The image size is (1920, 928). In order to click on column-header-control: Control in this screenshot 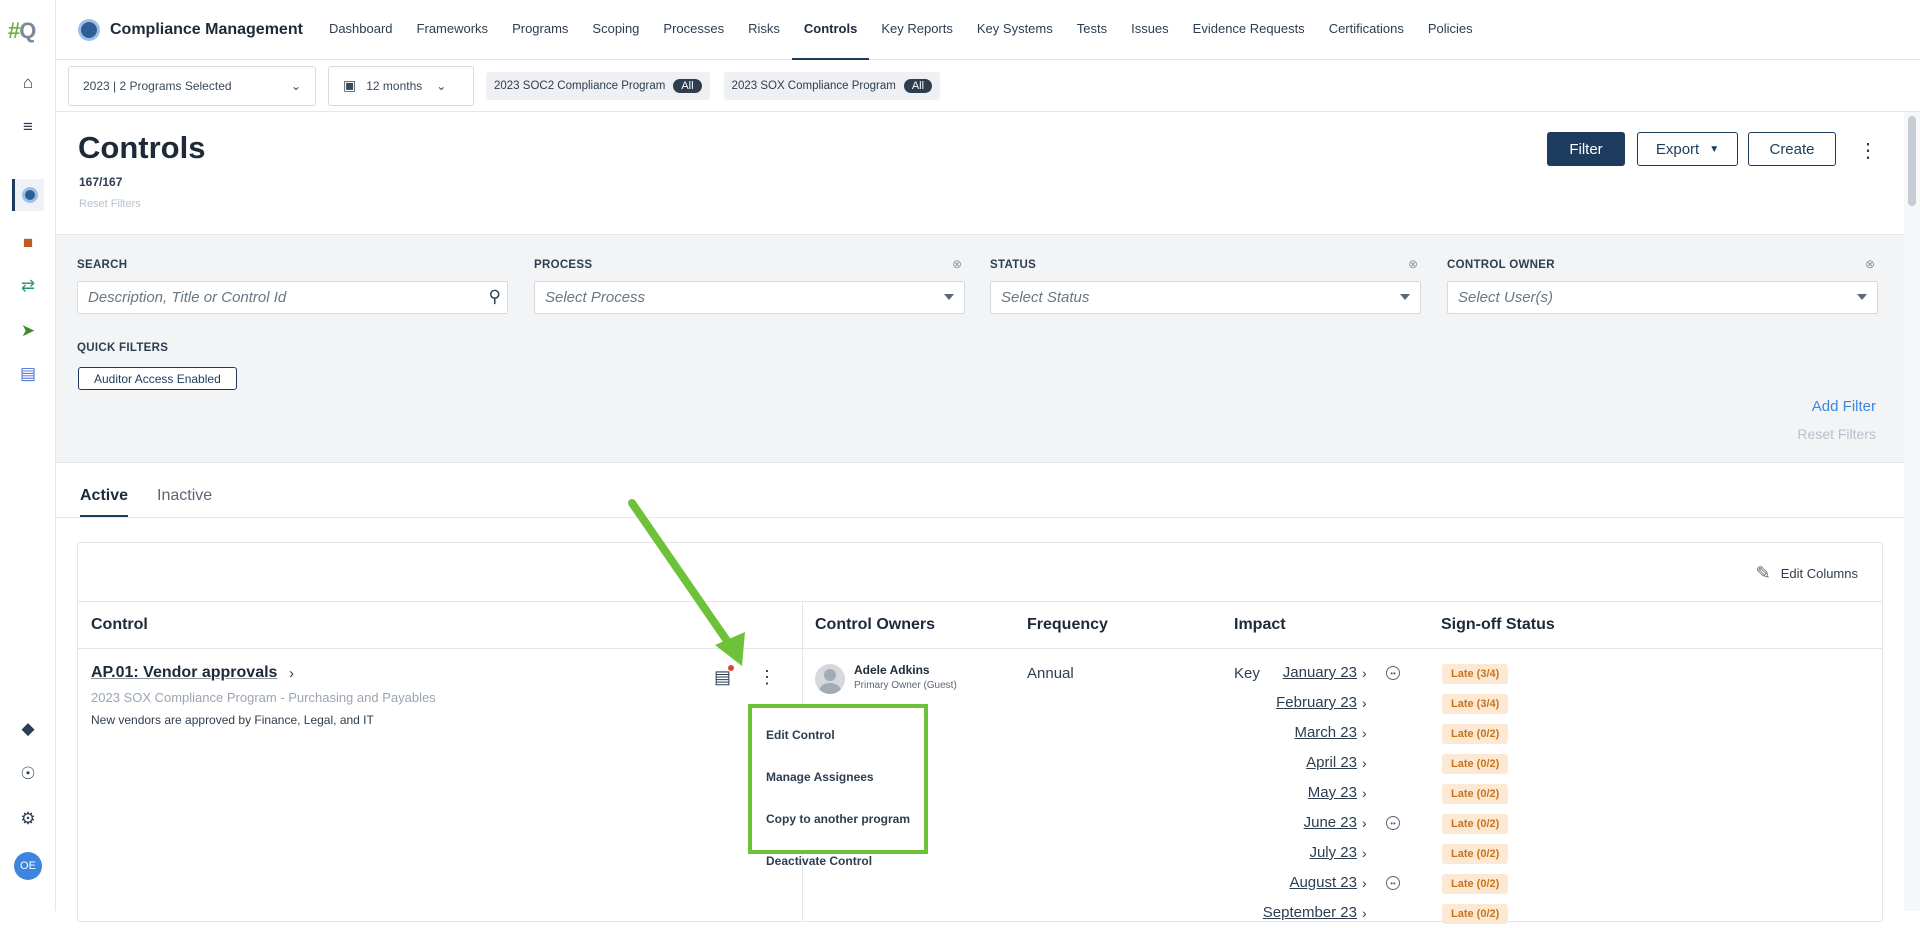, I will do `click(119, 625)`.